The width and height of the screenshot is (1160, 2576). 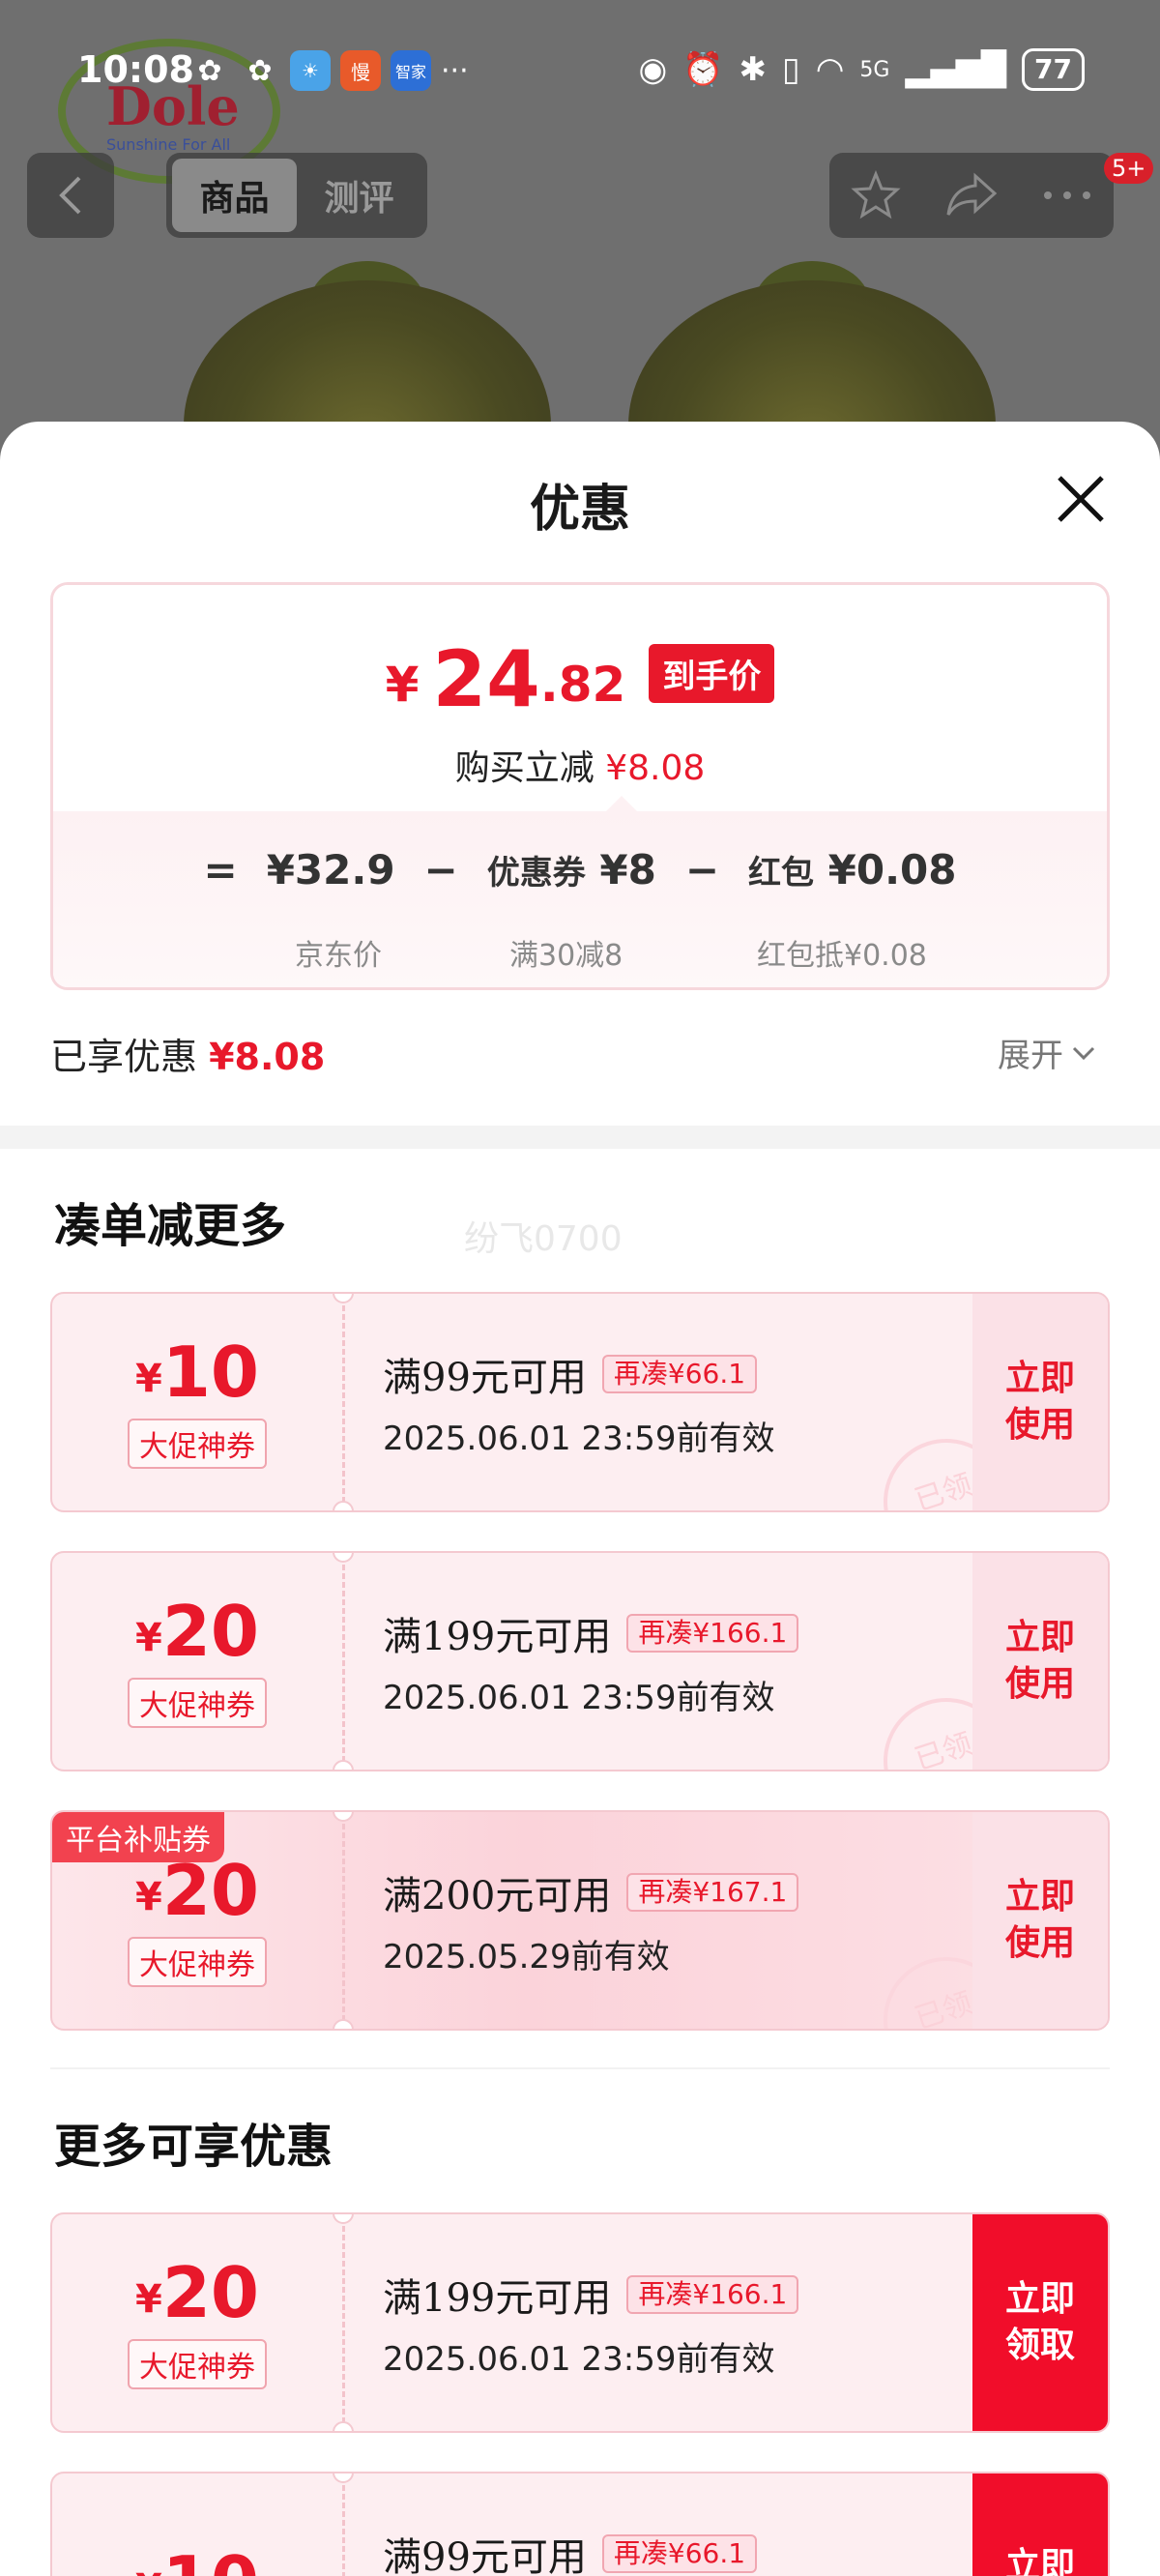 I want to click on product-tabs: 商品 测评, so click(x=296, y=195).